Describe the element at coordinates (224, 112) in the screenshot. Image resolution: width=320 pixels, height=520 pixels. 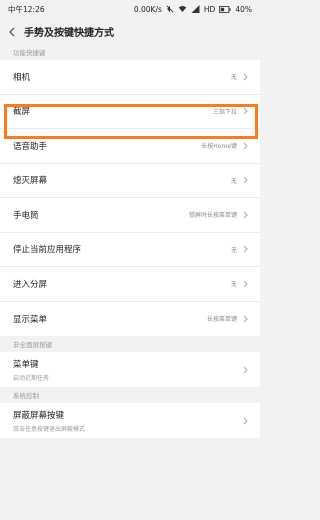
I see `item-value: 三指下拉` at that location.